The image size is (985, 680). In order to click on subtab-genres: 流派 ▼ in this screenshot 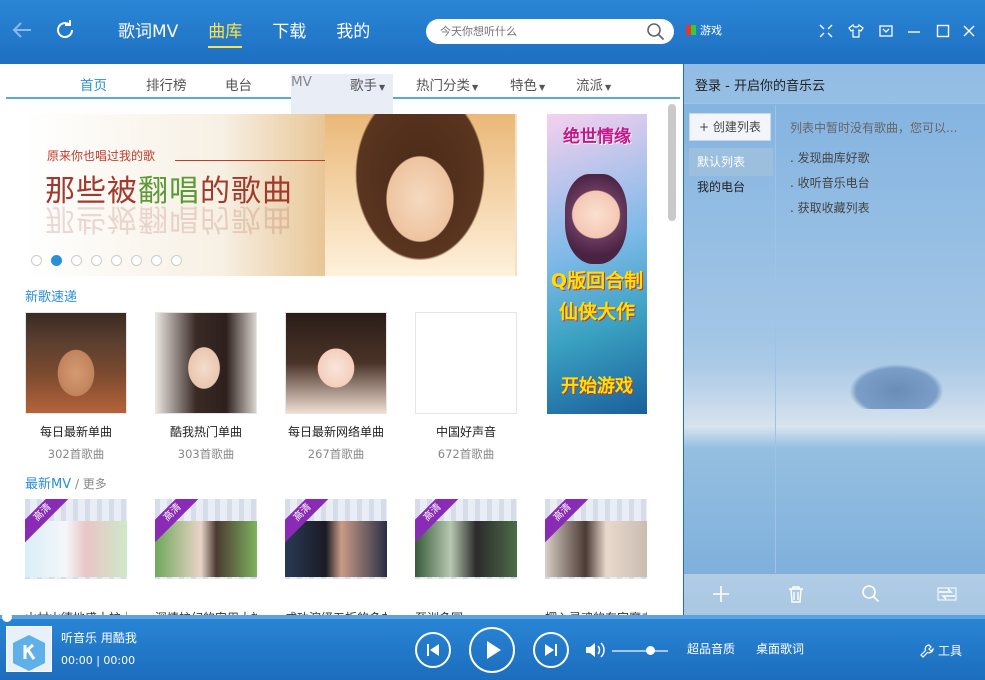, I will do `click(593, 84)`.